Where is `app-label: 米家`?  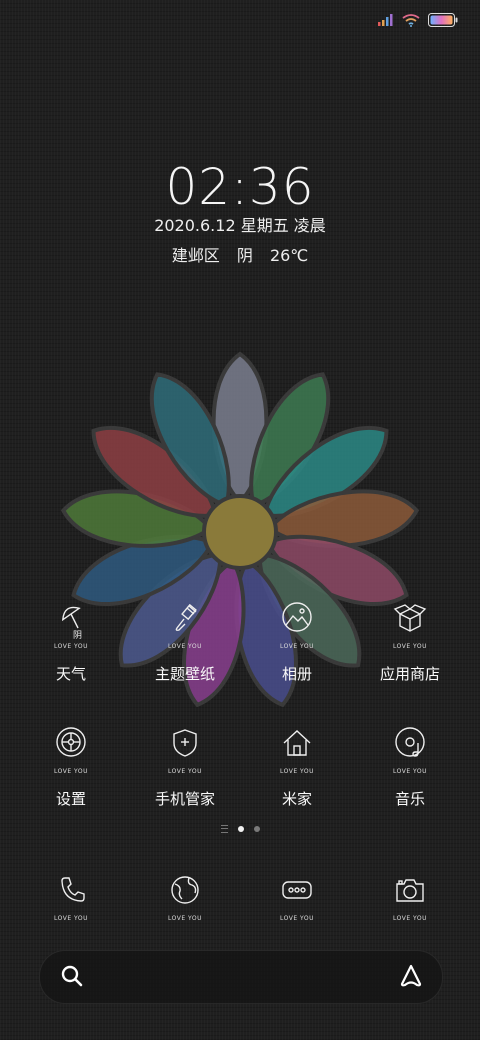 app-label: 米家 is located at coordinates (296, 799).